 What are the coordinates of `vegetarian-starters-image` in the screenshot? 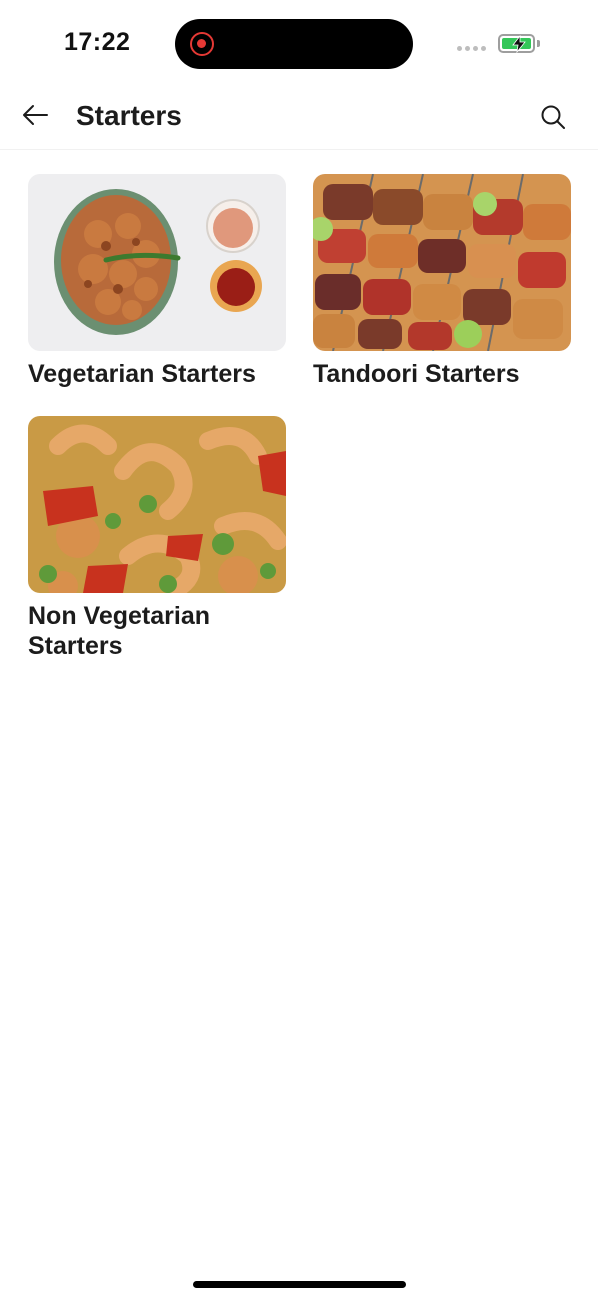 It's located at (157, 262).